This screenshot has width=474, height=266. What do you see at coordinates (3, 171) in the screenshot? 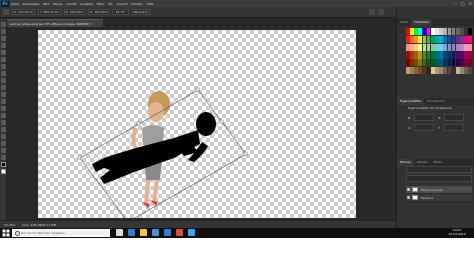
I see `background-color-swatch` at bounding box center [3, 171].